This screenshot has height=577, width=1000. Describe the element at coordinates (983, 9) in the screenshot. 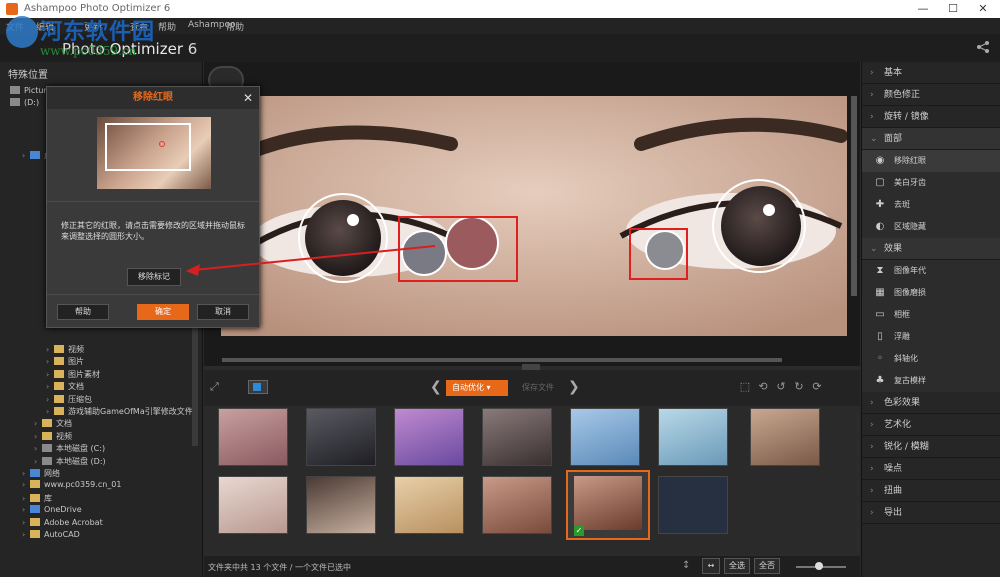

I see `close-window-button: ✕` at that location.